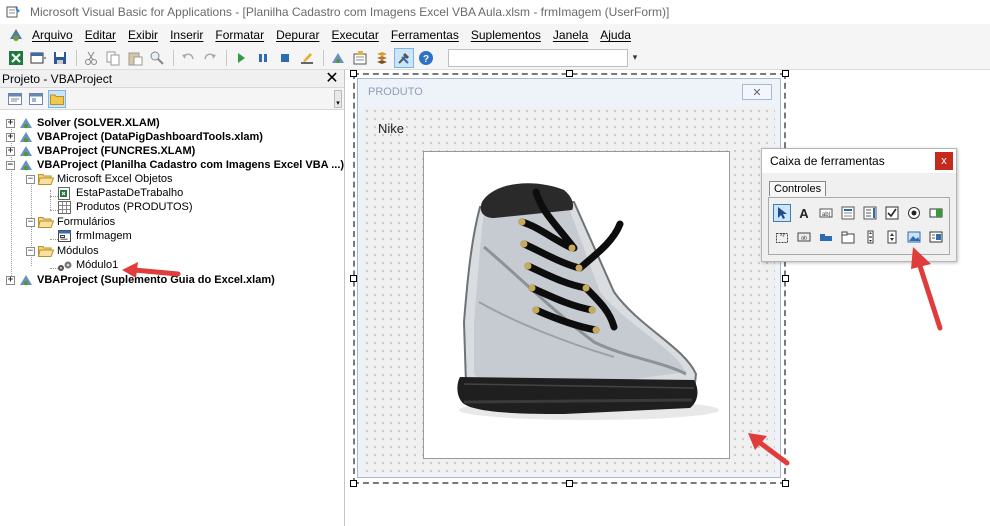 This screenshot has width=990, height=526. What do you see at coordinates (113, 58) in the screenshot?
I see `copy-icon` at bounding box center [113, 58].